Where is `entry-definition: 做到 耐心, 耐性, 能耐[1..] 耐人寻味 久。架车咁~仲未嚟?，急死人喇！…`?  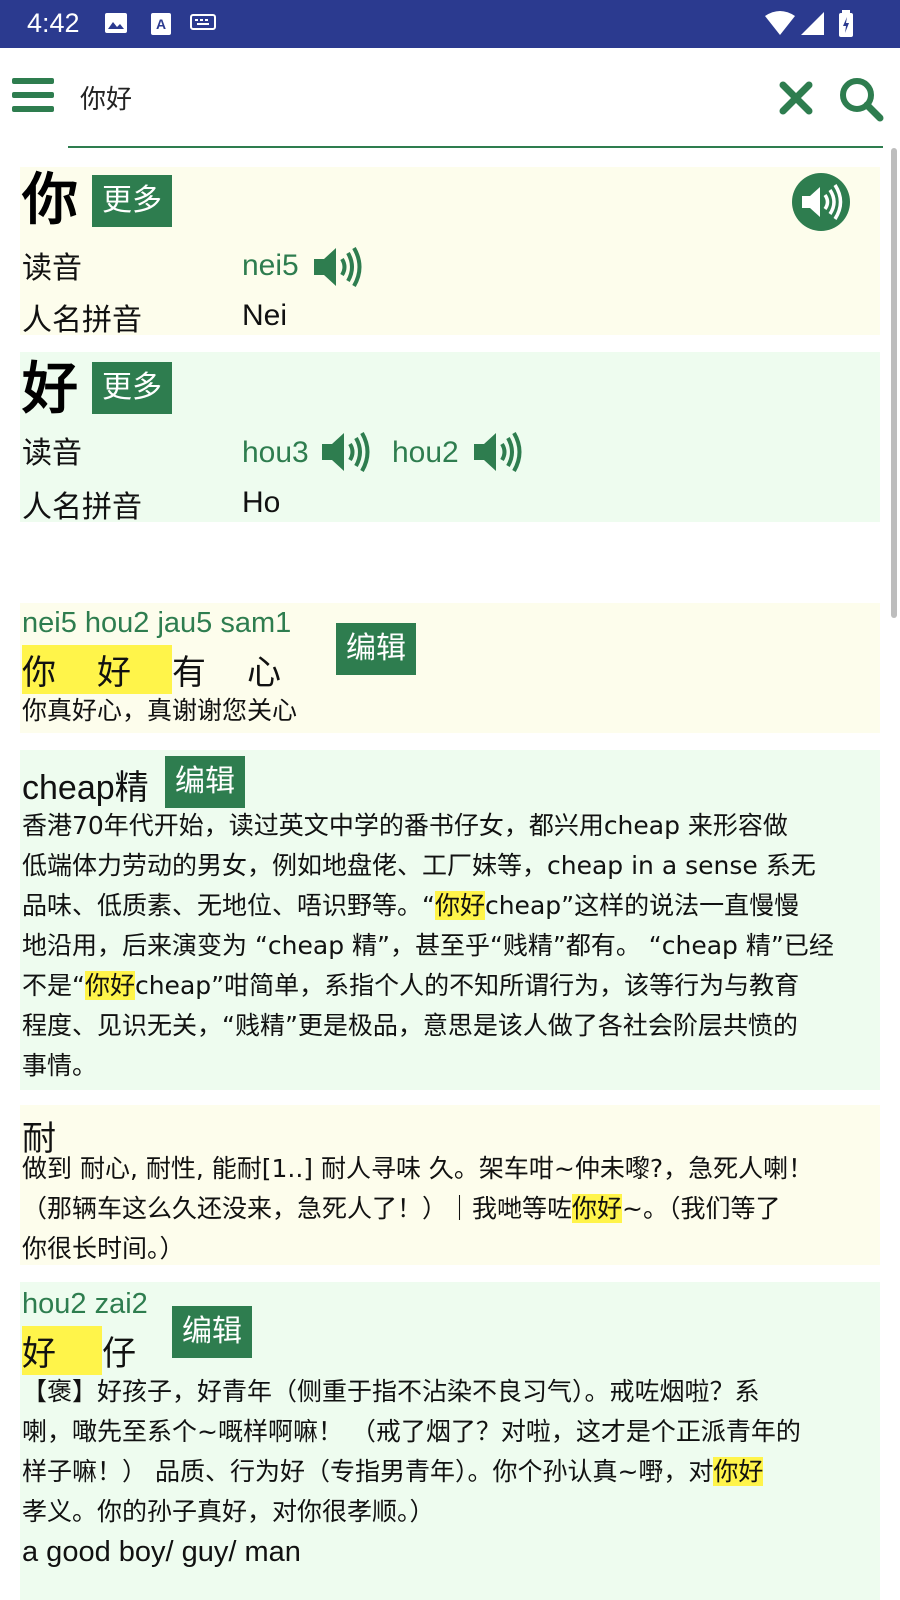 entry-definition: 做到 耐心, 耐性, 能耐[1..] 耐人寻味 久。架车咁~仲未嚟?，急死人喇！… is located at coordinates (452, 1209).